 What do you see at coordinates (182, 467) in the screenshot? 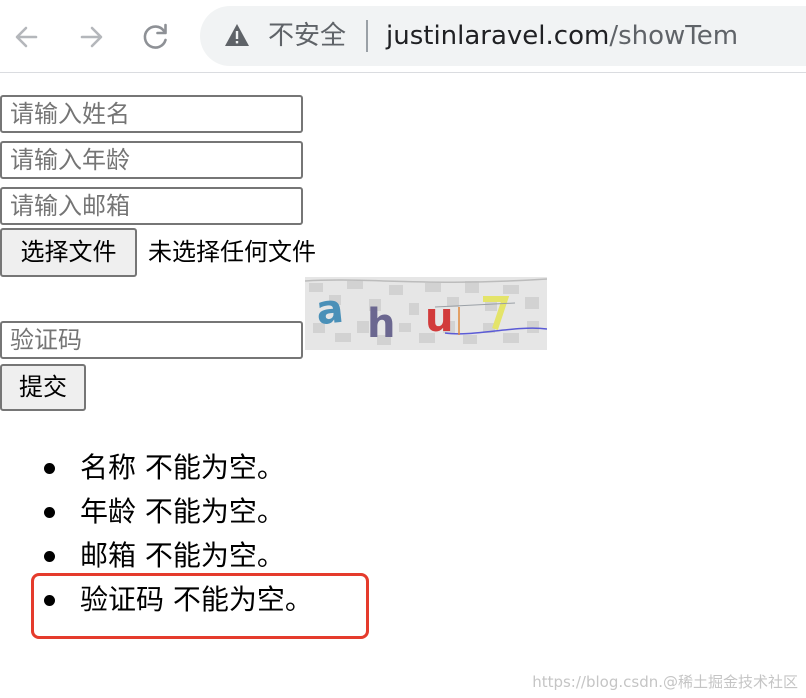
I see `error-text: 名称 不能为空。` at bounding box center [182, 467].